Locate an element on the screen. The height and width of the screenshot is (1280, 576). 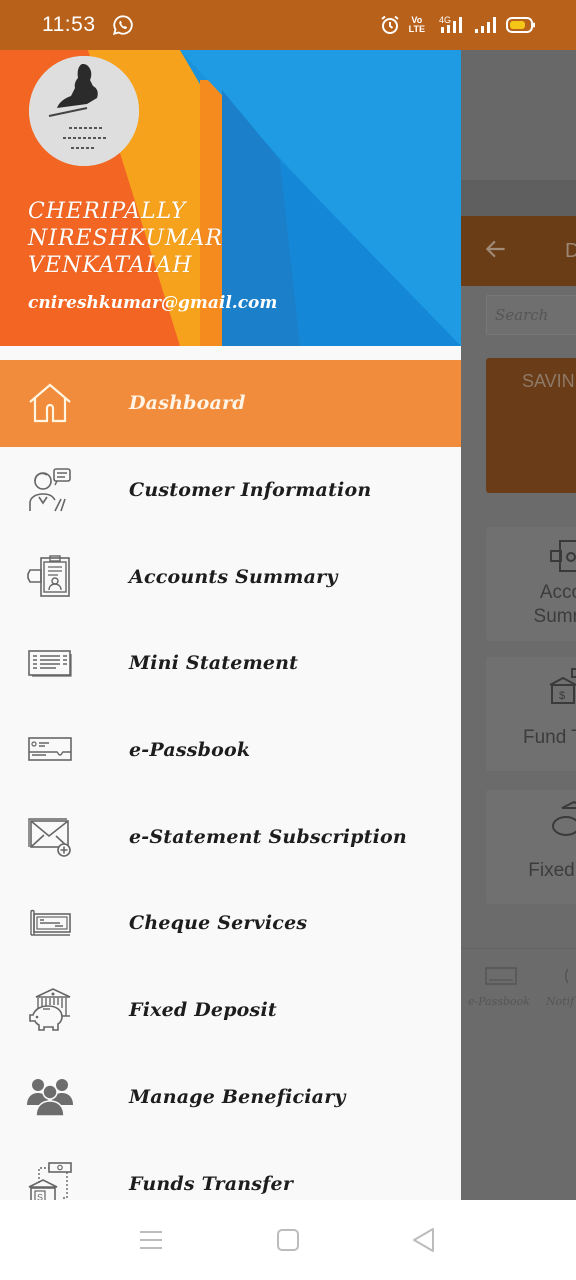
bank-transfer-icon: $ is located at coordinates (562, 686).